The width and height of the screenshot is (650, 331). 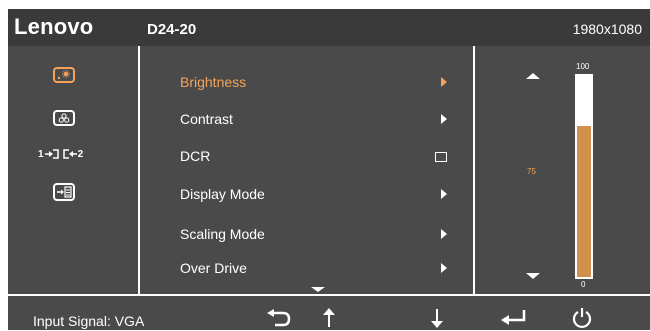 I want to click on slider-up-icon, so click(x=533, y=76).